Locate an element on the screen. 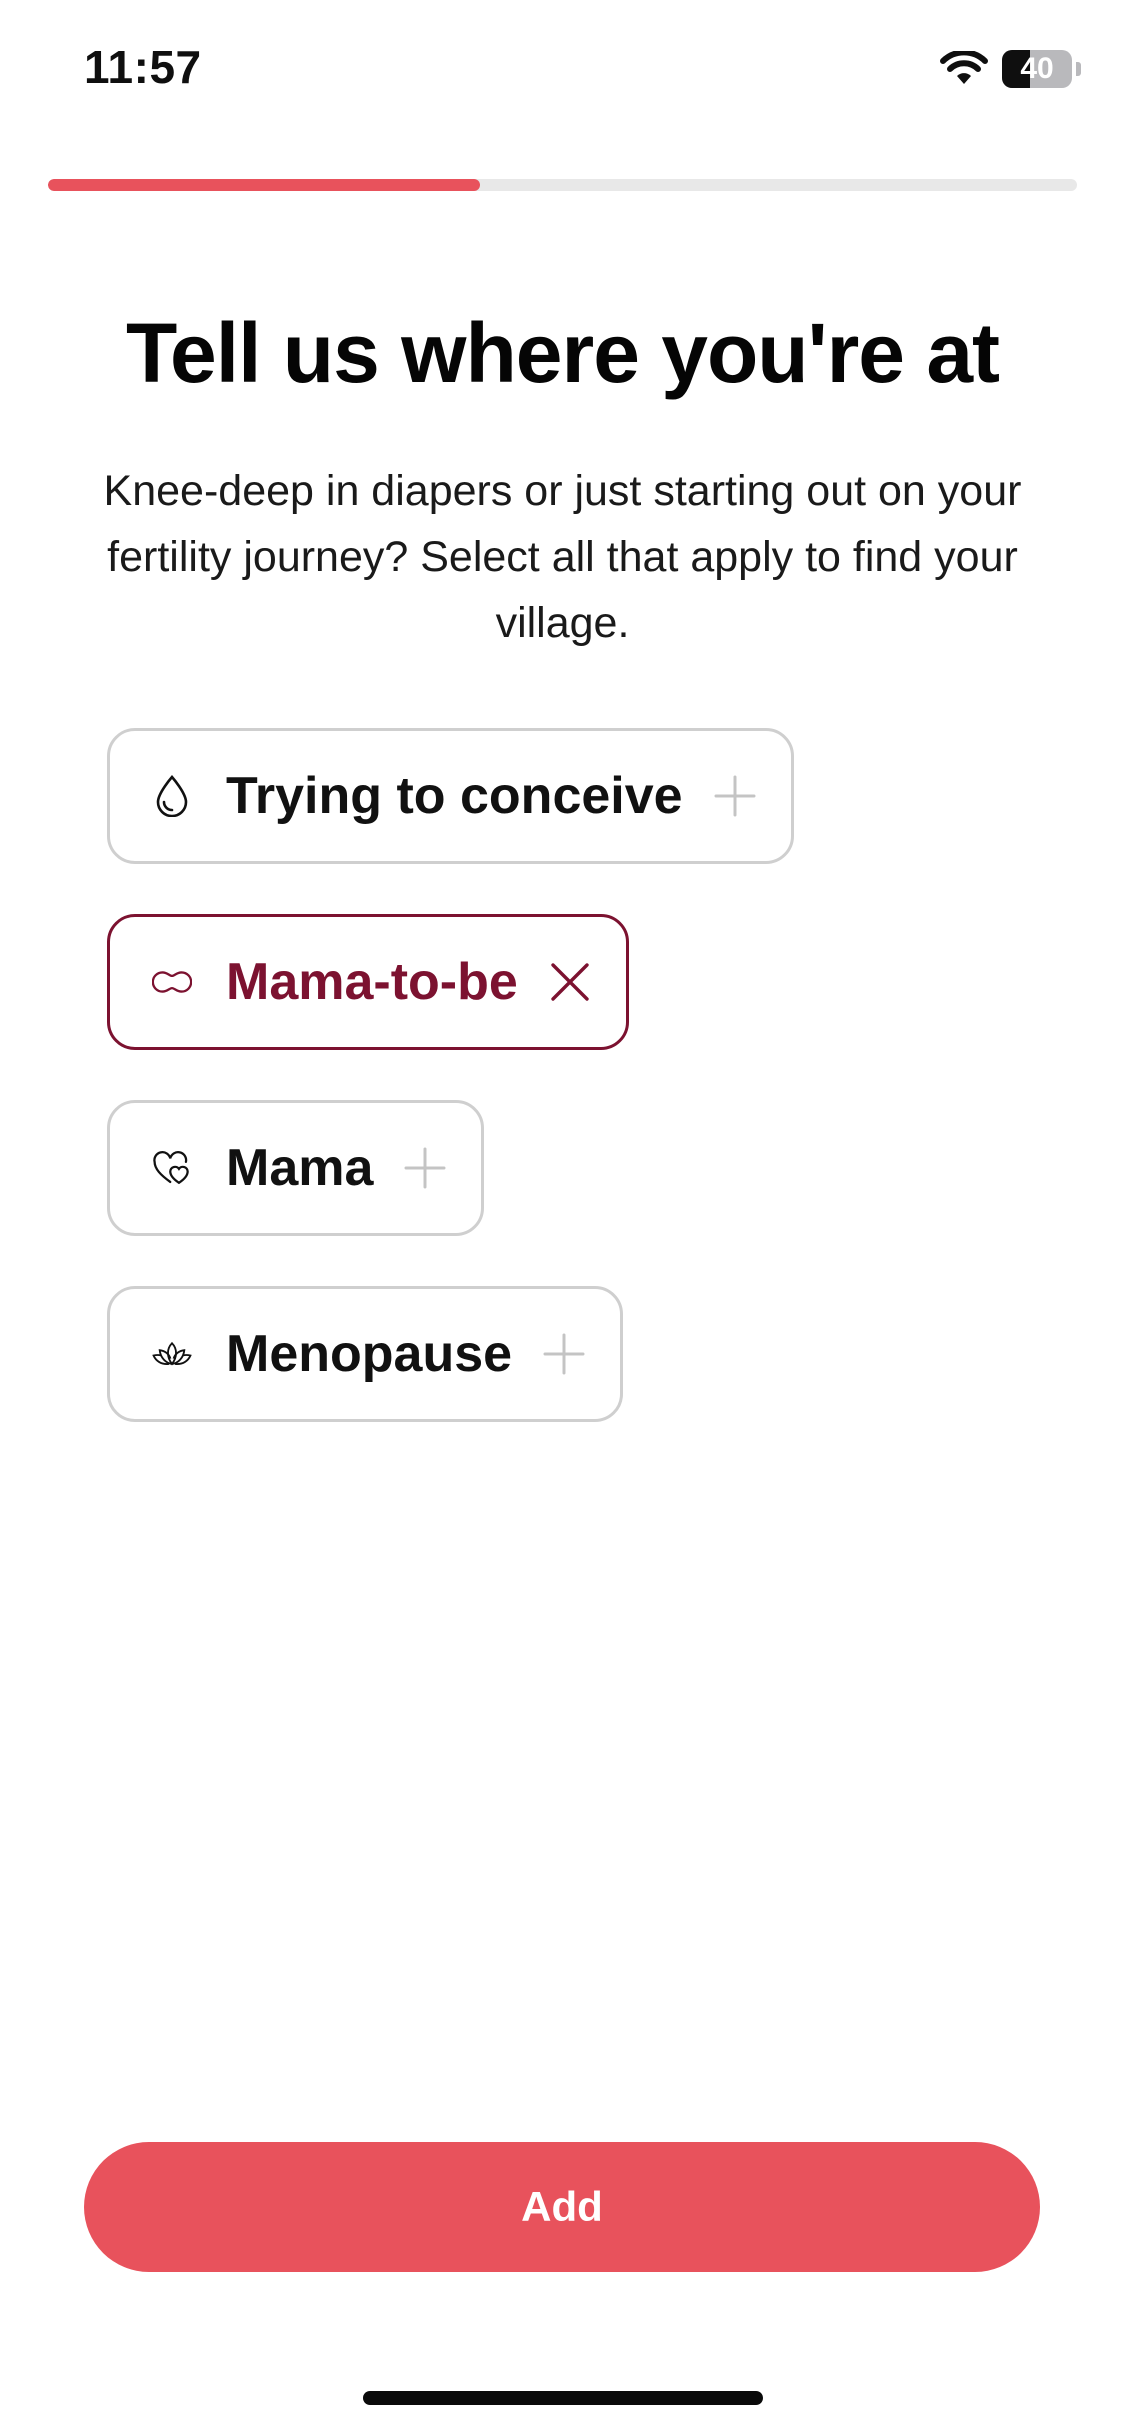  option-chip-menopause: Menopause is located at coordinates (365, 1354).